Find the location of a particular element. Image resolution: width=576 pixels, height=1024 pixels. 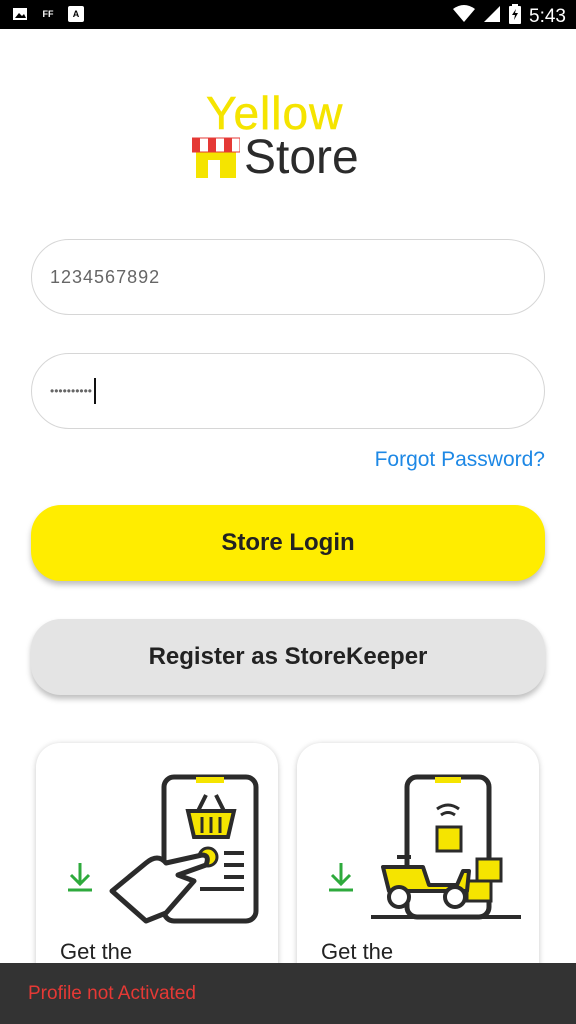

store-awning-icon is located at coordinates (216, 157).